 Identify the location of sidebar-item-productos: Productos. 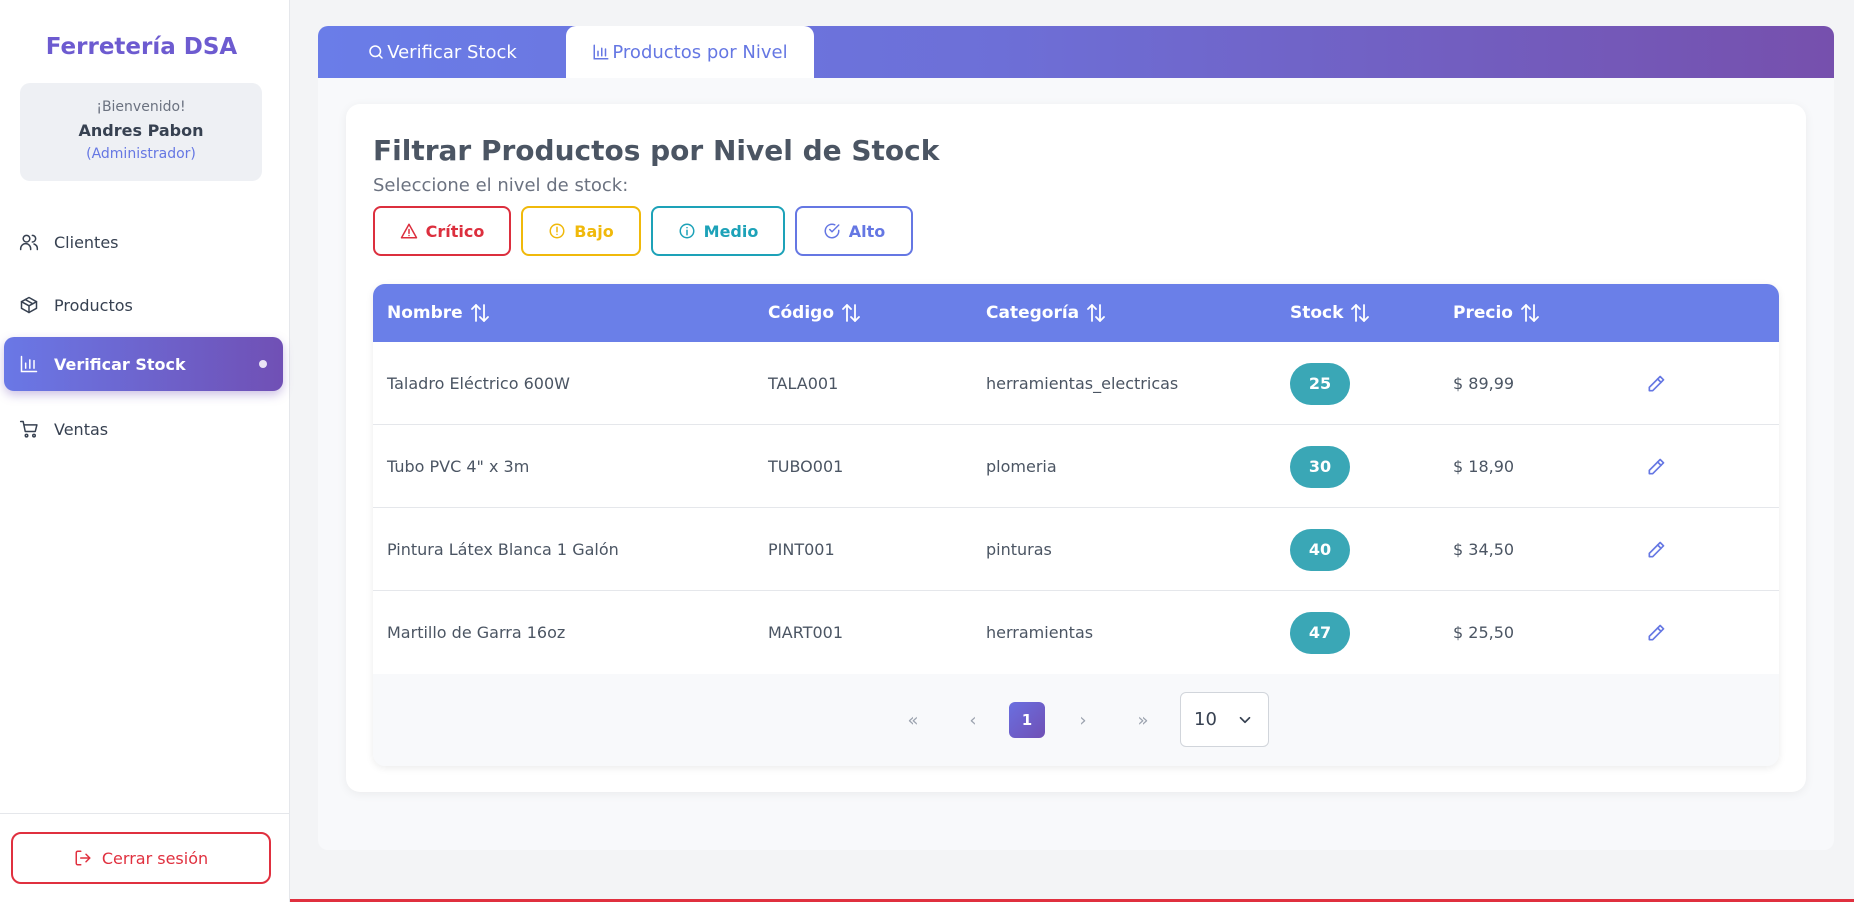
(143, 305).